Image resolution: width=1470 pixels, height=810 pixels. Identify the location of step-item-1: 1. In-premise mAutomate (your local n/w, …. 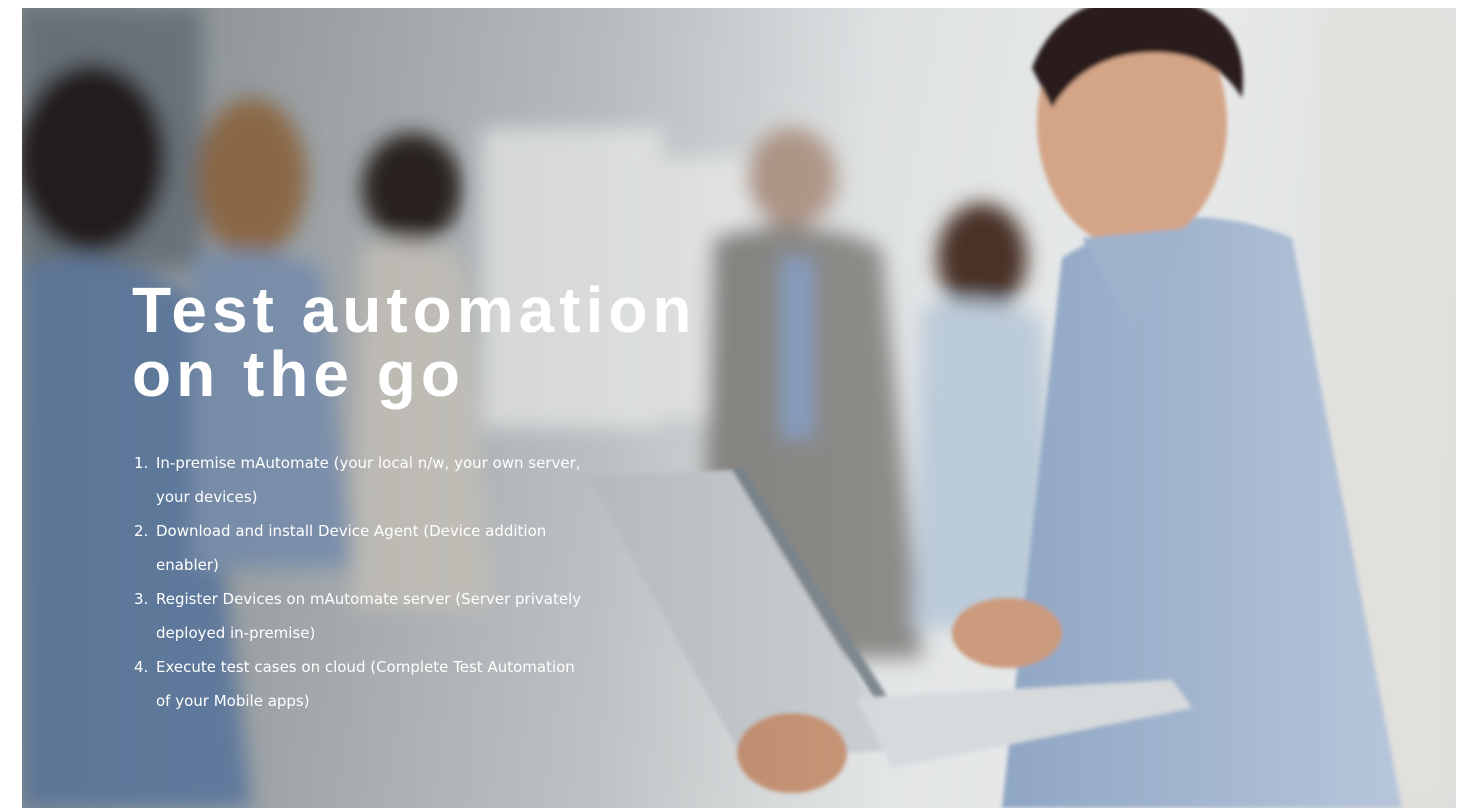
(364, 480).